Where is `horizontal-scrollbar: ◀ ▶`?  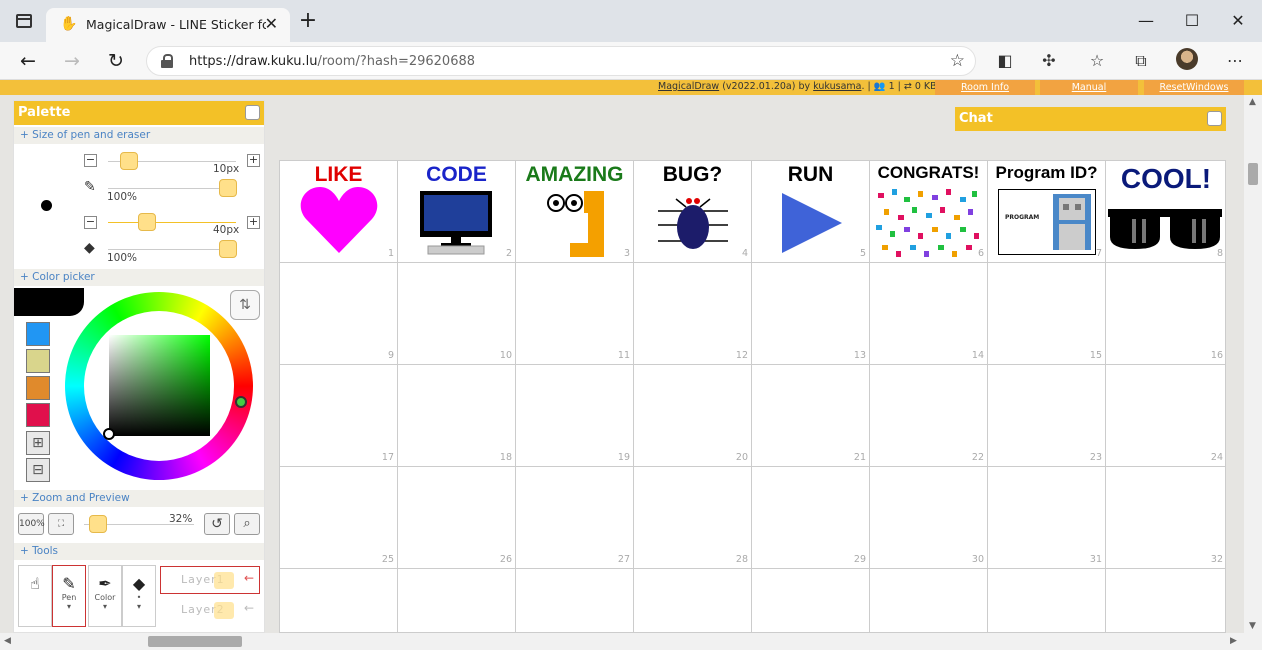
horizontal-scrollbar: ◀ ▶ is located at coordinates (631, 641).